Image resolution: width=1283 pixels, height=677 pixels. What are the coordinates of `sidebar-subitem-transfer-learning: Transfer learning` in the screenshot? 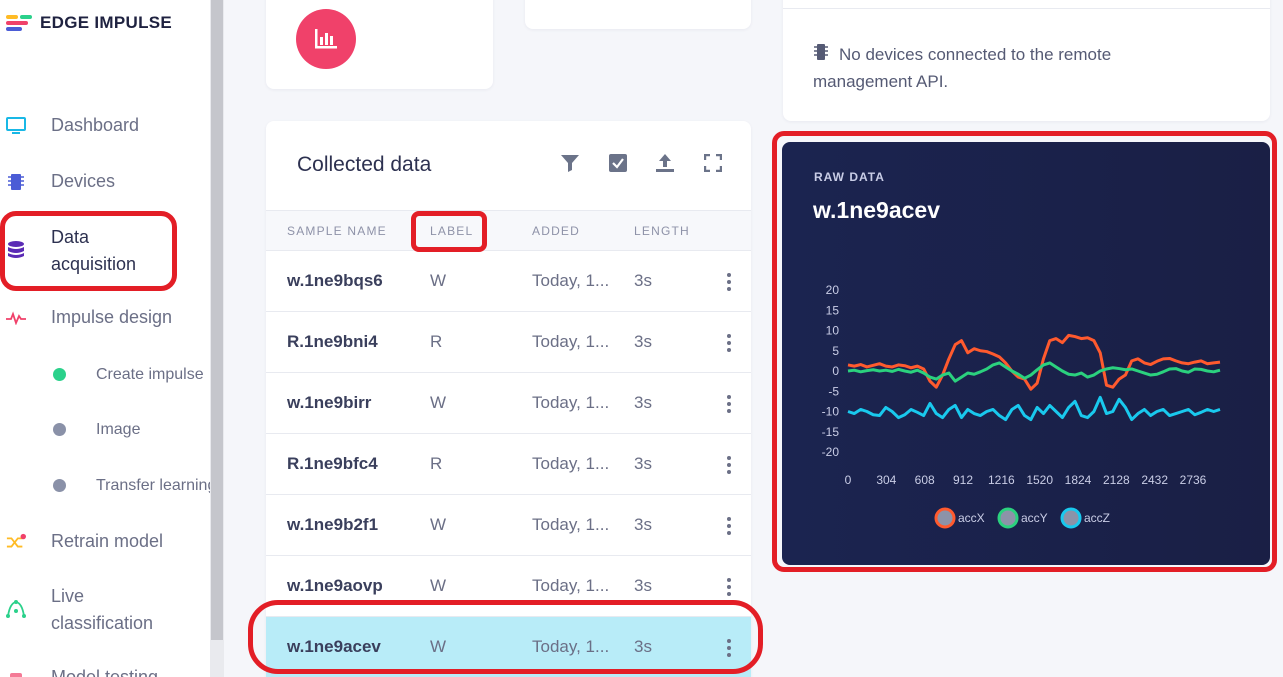 It's located at (105, 487).